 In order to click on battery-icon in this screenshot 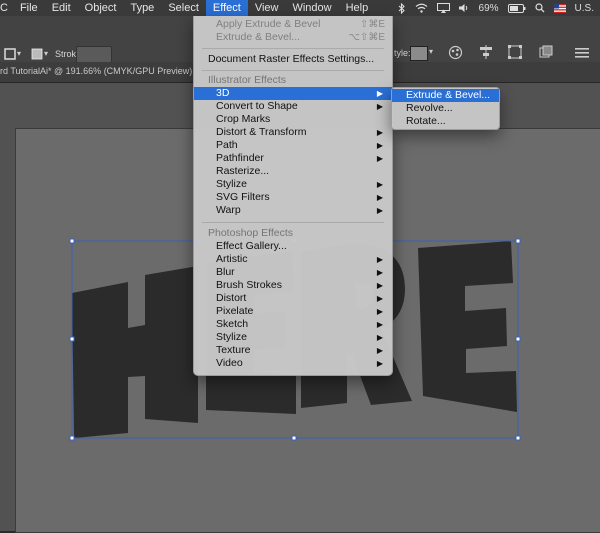, I will do `click(516, 8)`.